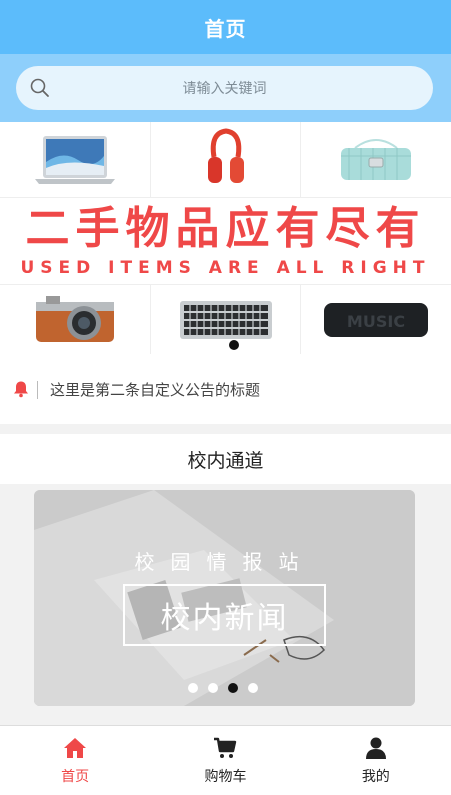 The image size is (451, 795). I want to click on product-row-bottom: MUSIC, so click(225, 319).